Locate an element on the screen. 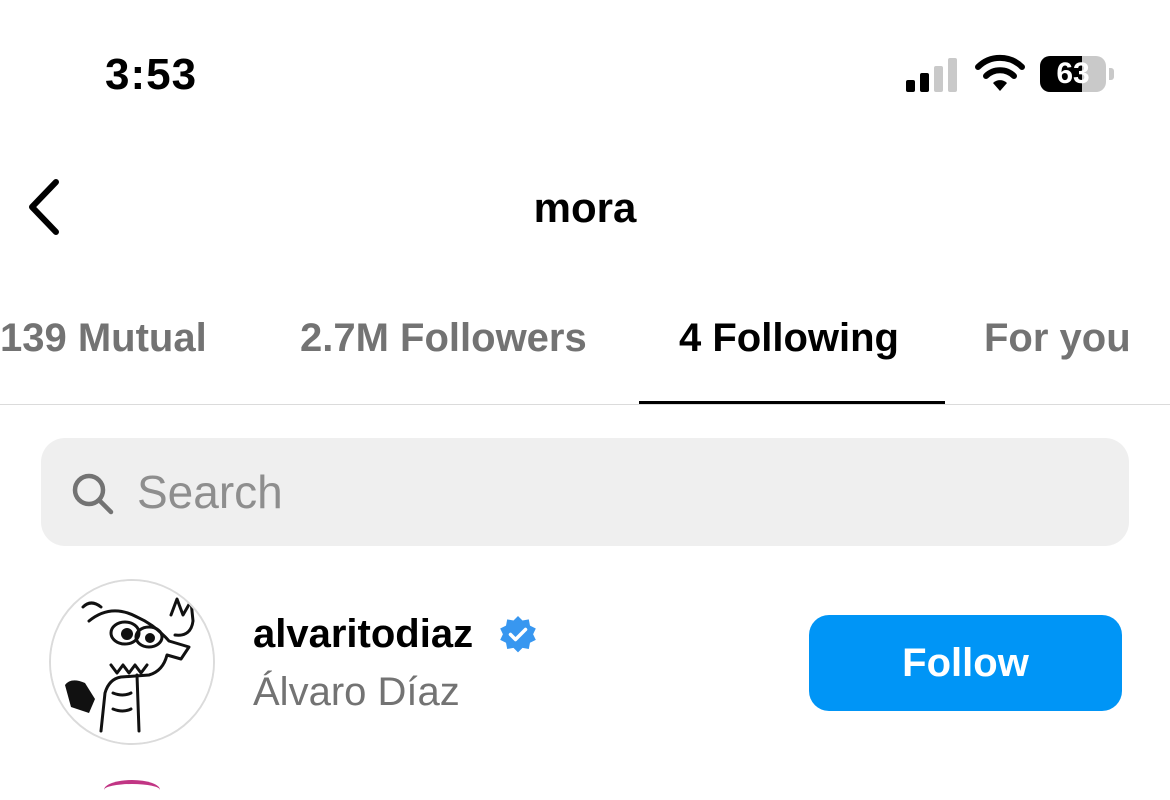 This screenshot has height=800, width=1170. username: alvaritodiaz is located at coordinates (363, 634).